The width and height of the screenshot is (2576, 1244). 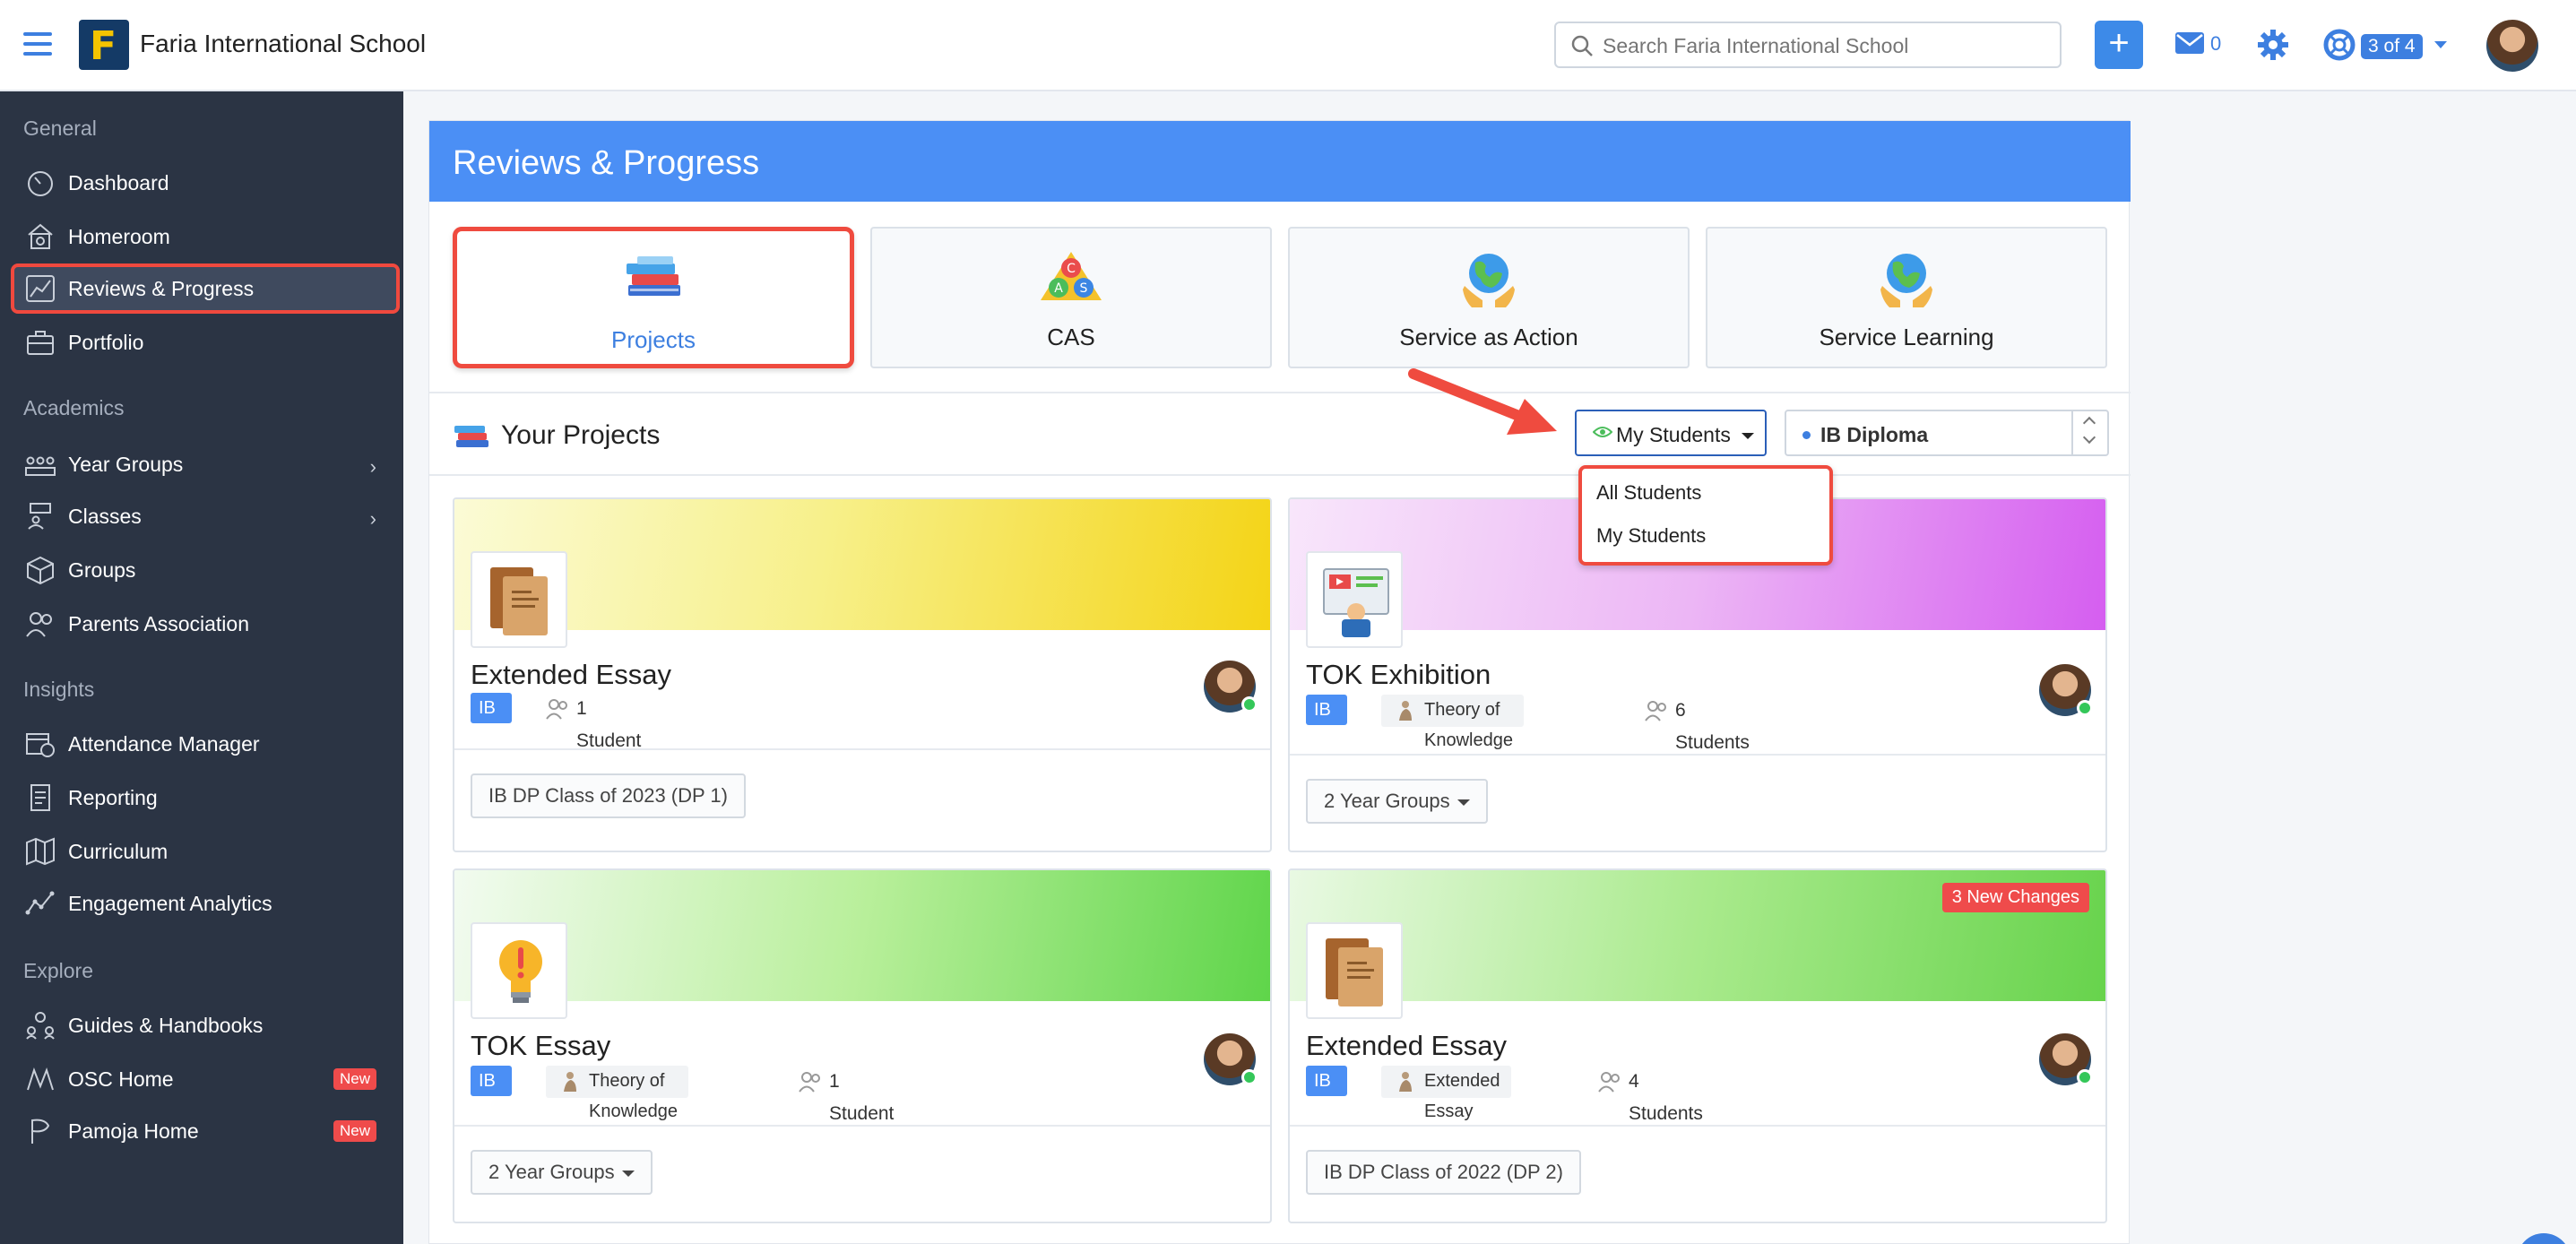 What do you see at coordinates (1482, 401) in the screenshot?
I see `annotation-arrow-icon` at bounding box center [1482, 401].